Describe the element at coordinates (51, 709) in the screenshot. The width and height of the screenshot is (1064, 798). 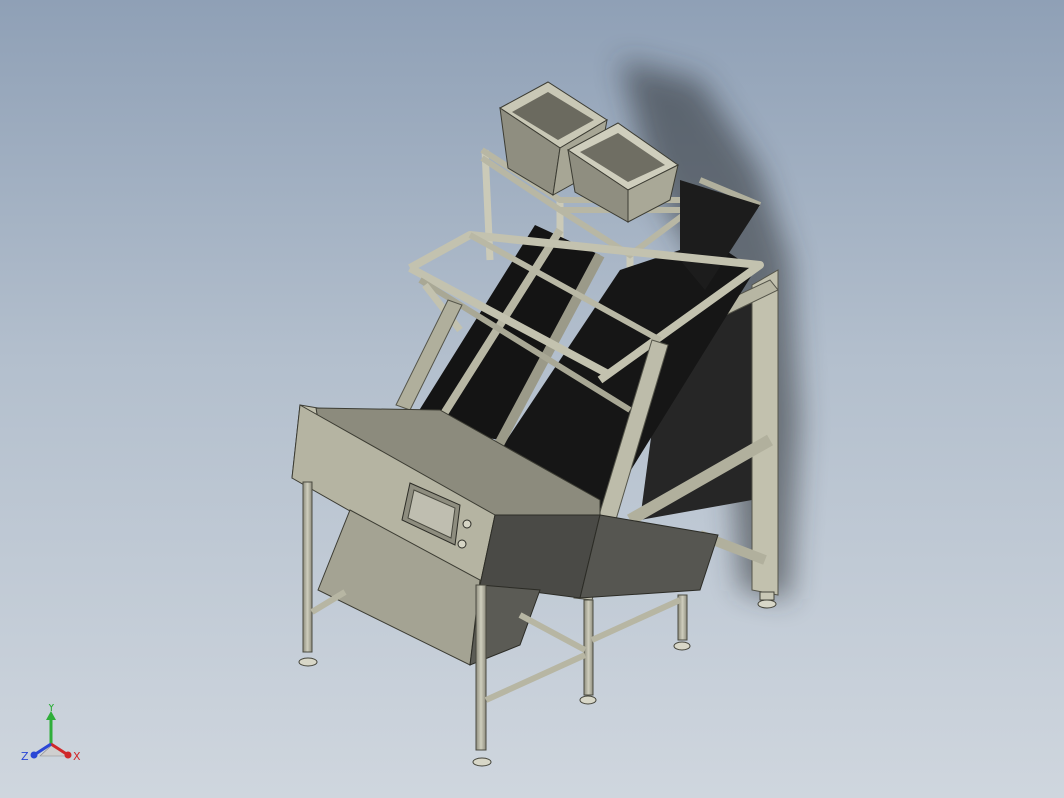
I see `y-axis-label: Y` at that location.